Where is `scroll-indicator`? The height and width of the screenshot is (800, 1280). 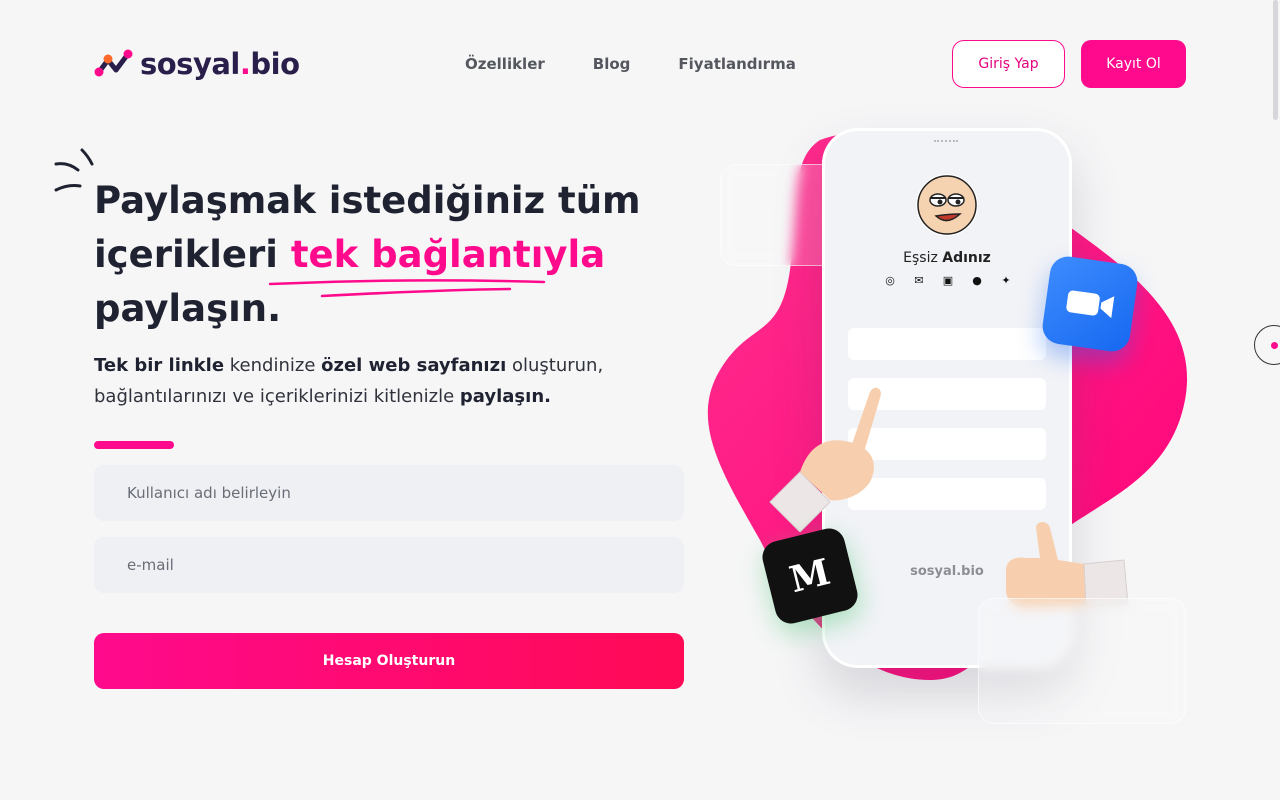
scroll-indicator is located at coordinates (1267, 345).